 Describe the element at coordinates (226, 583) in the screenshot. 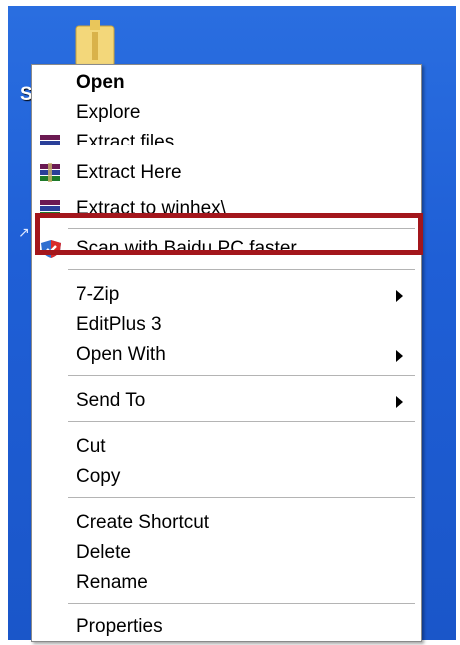

I see `menu-item-rename: Rename` at that location.